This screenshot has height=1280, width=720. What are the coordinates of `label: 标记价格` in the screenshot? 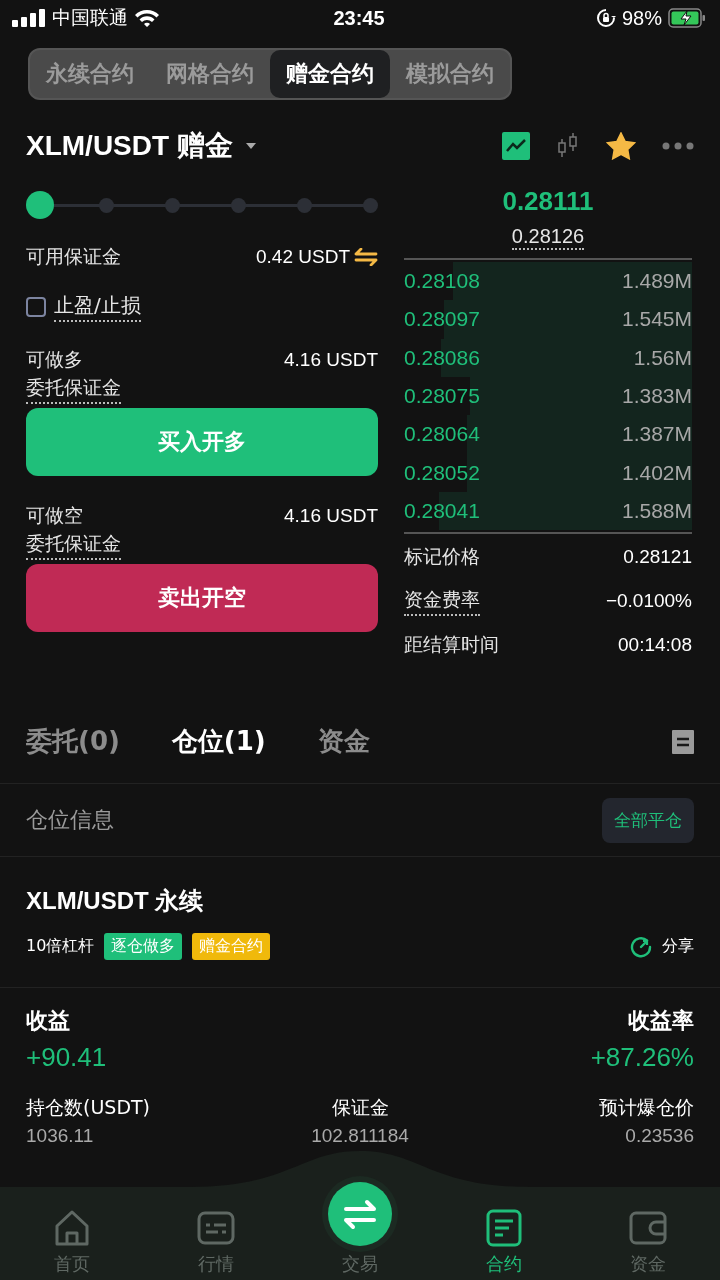 It's located at (442, 557).